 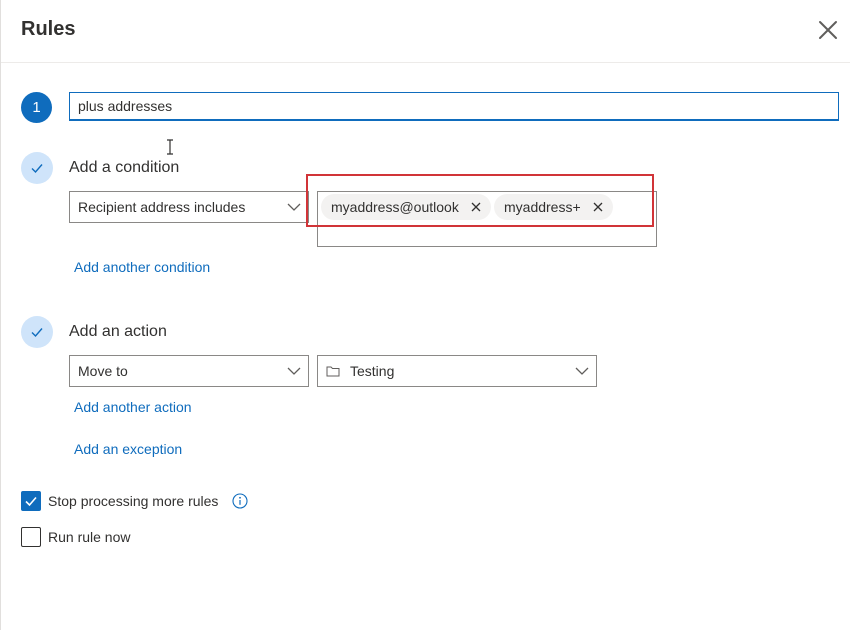 What do you see at coordinates (480, 200) in the screenshot?
I see `annotation-highlight-box` at bounding box center [480, 200].